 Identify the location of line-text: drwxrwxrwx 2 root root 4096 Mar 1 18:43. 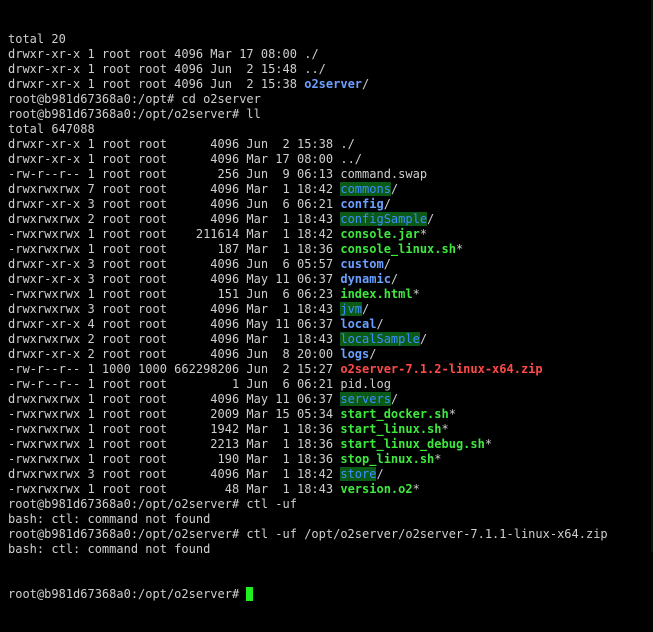
(174, 339).